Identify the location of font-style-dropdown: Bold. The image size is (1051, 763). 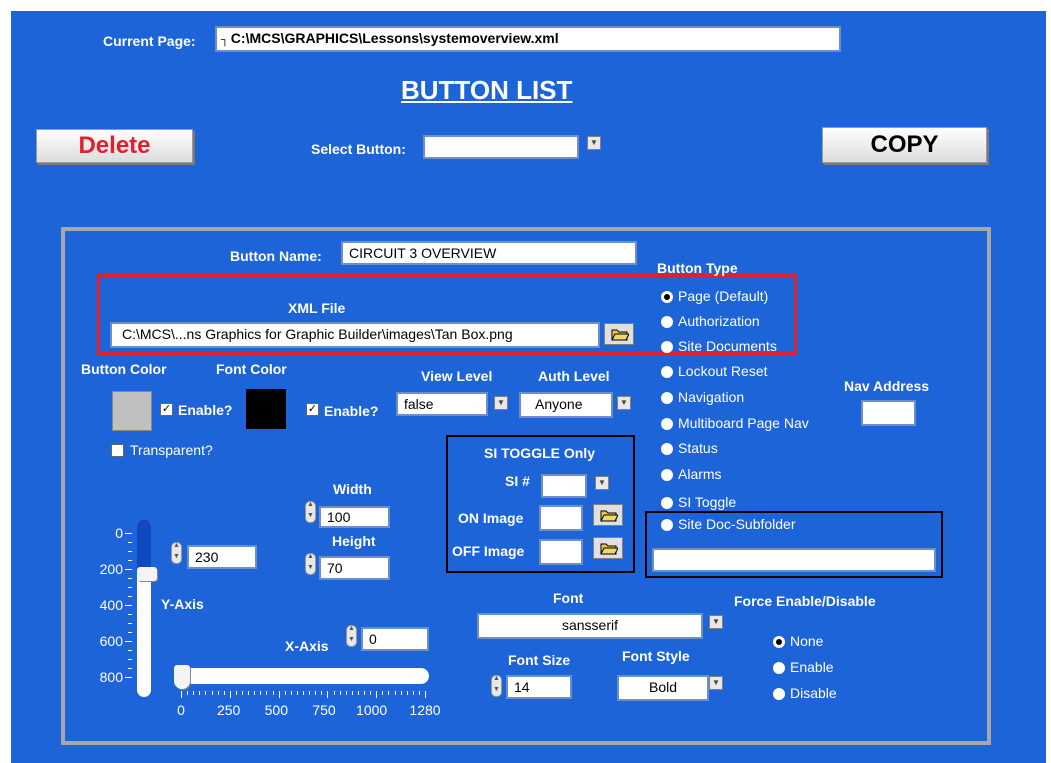
(663, 688).